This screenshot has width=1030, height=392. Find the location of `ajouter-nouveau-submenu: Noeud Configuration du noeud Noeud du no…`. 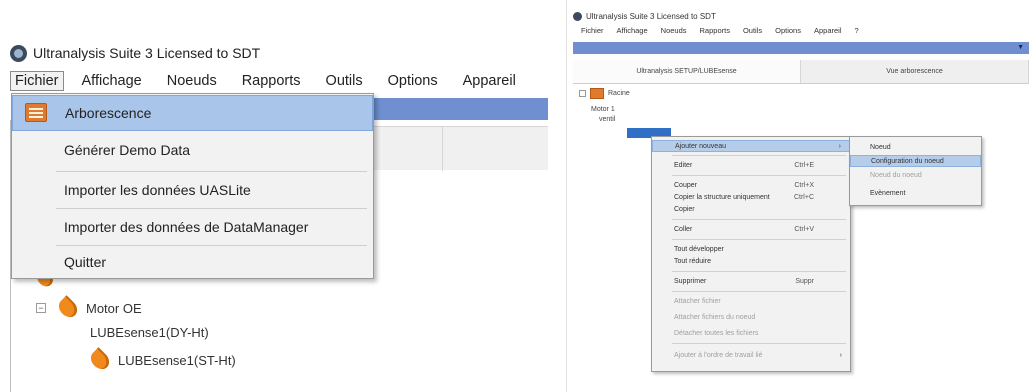

ajouter-nouveau-submenu: Noeud Configuration du noeud Noeud du no… is located at coordinates (915, 171).